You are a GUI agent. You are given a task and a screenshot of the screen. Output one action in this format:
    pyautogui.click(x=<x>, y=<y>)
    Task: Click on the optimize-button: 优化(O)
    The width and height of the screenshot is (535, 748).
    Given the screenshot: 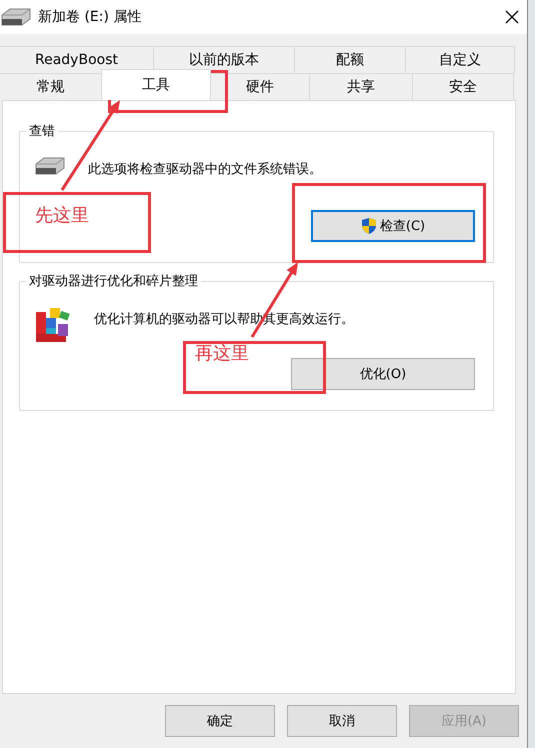 What is the action you would take?
    pyautogui.click(x=383, y=374)
    